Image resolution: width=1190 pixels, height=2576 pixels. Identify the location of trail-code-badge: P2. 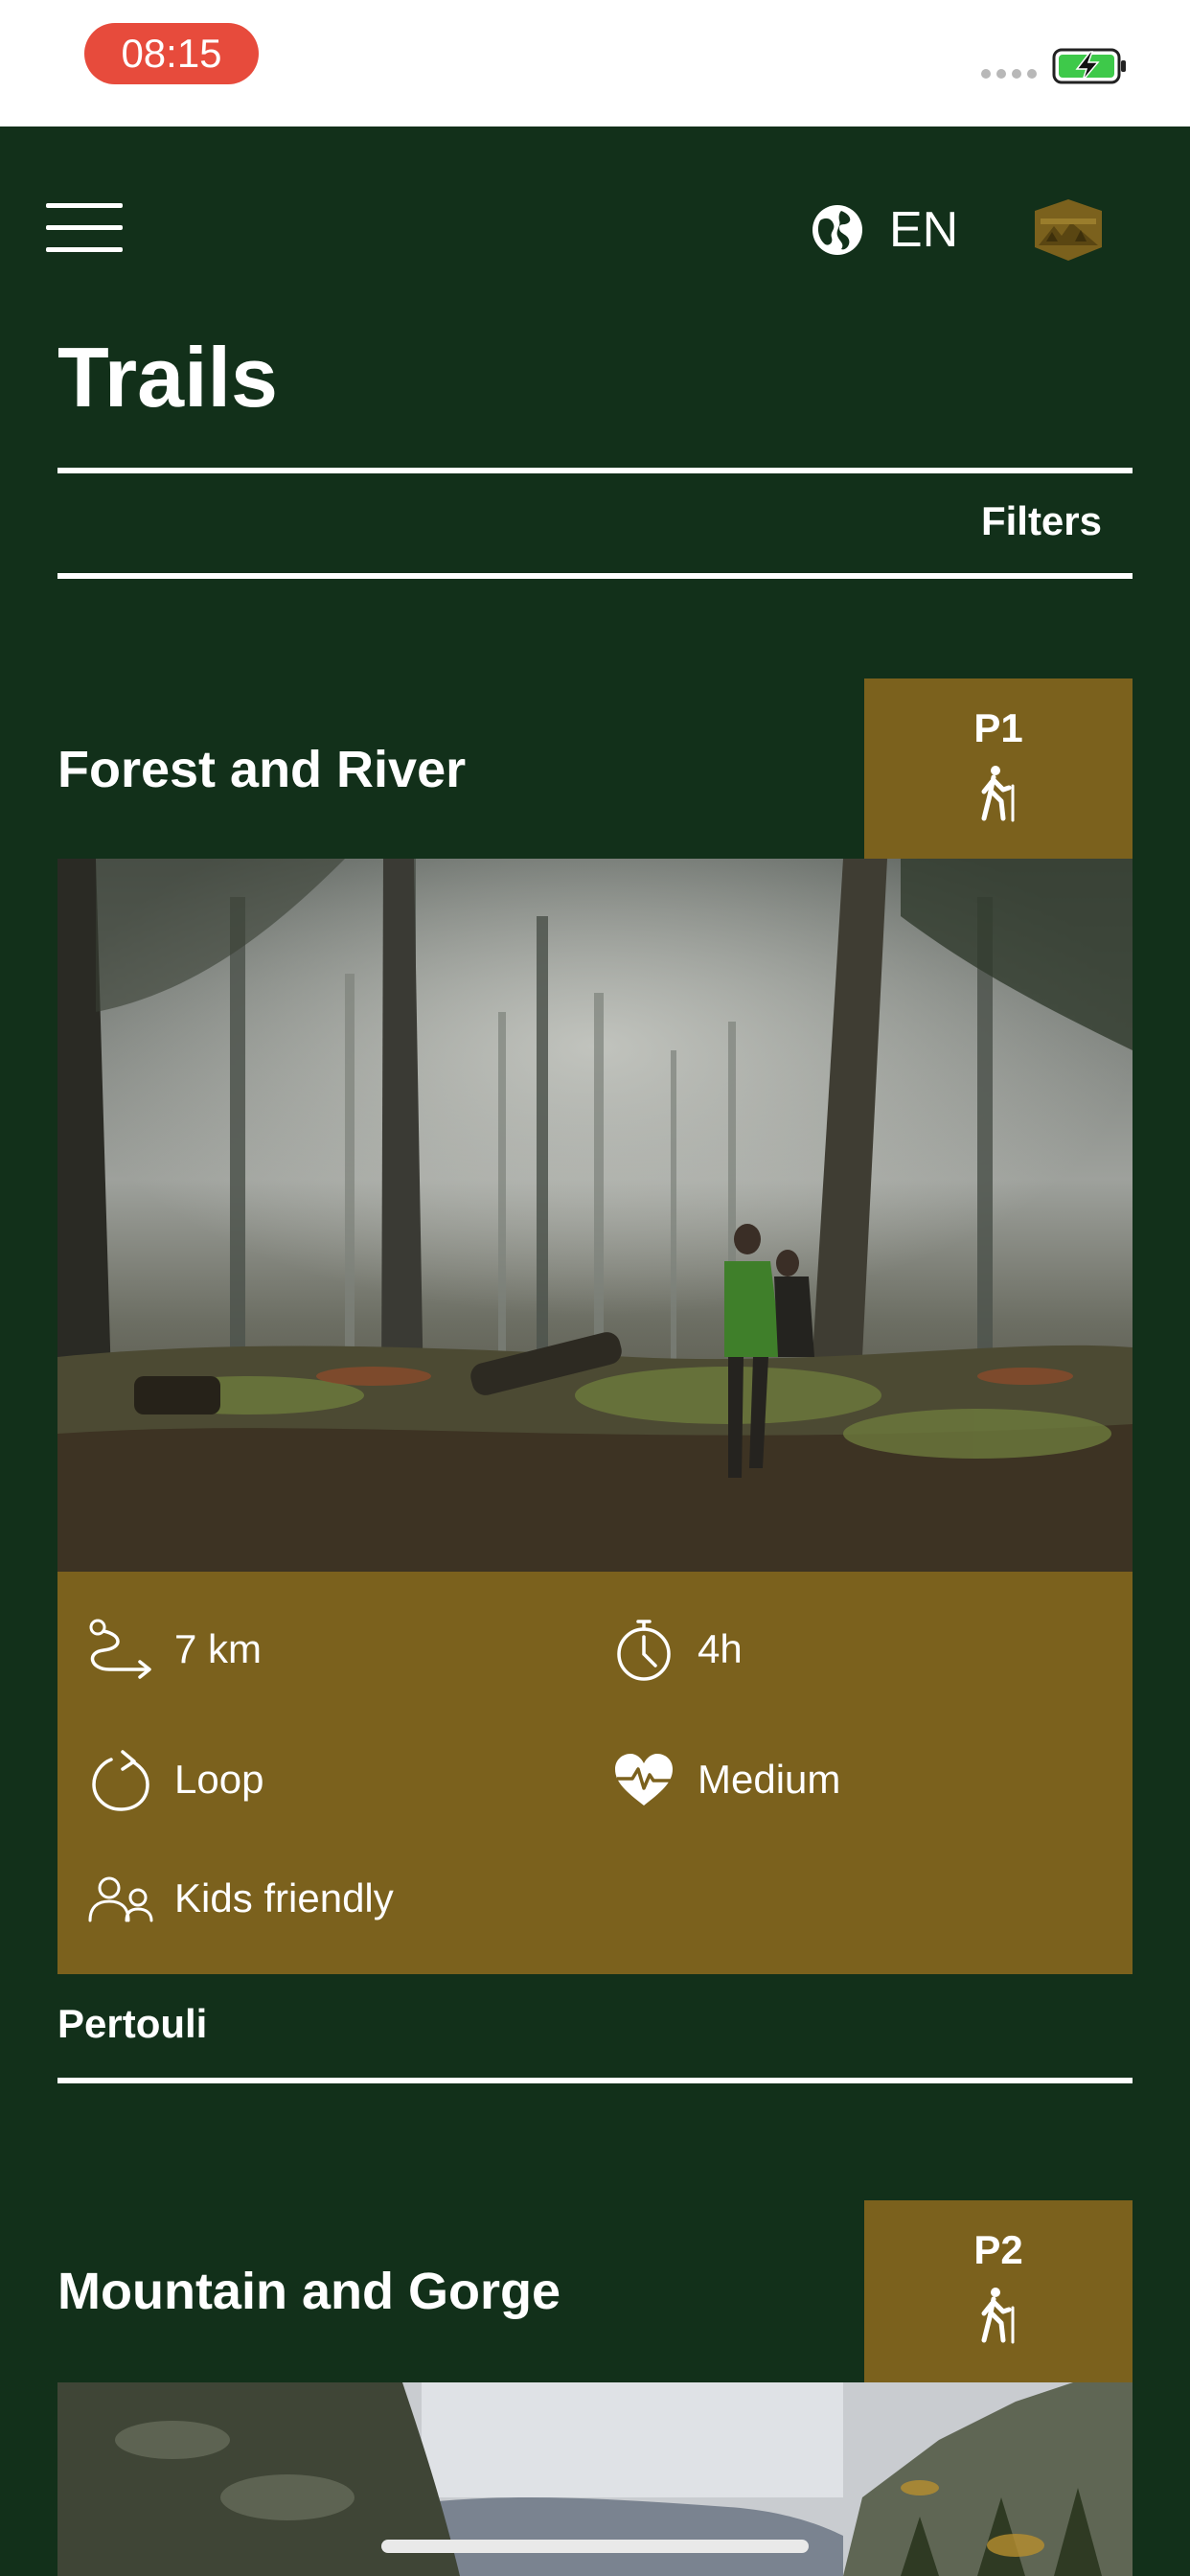
(999, 2291).